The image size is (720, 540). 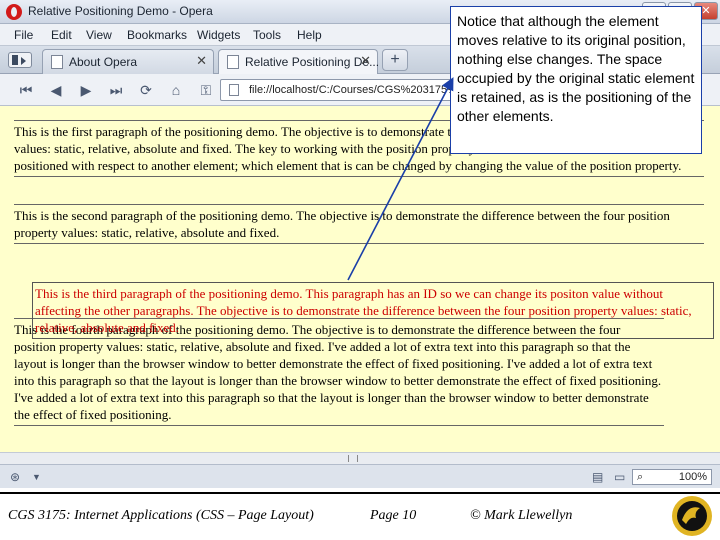 What do you see at coordinates (15, 477) in the screenshot?
I see `turbo-icon: ⊛` at bounding box center [15, 477].